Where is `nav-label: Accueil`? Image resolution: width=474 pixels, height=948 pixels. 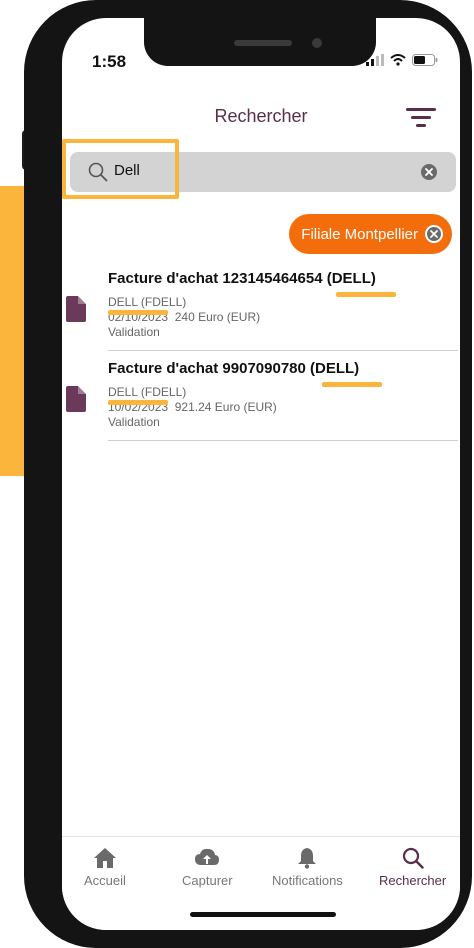 nav-label: Accueil is located at coordinates (105, 880).